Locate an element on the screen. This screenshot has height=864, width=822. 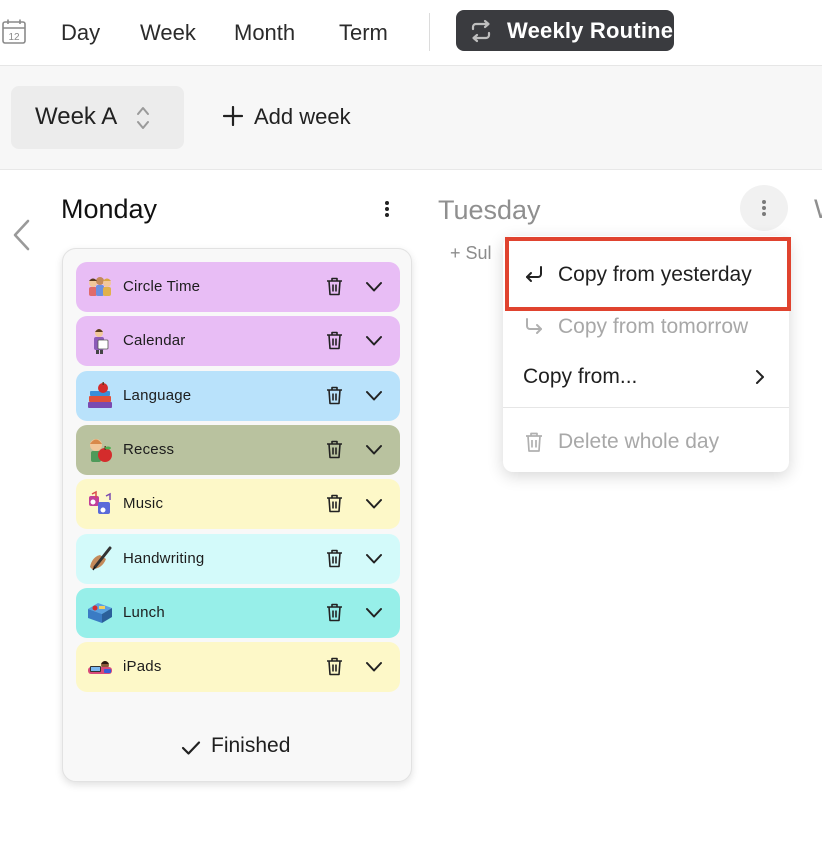
forward-arrow-icon is located at coordinates (534, 326).